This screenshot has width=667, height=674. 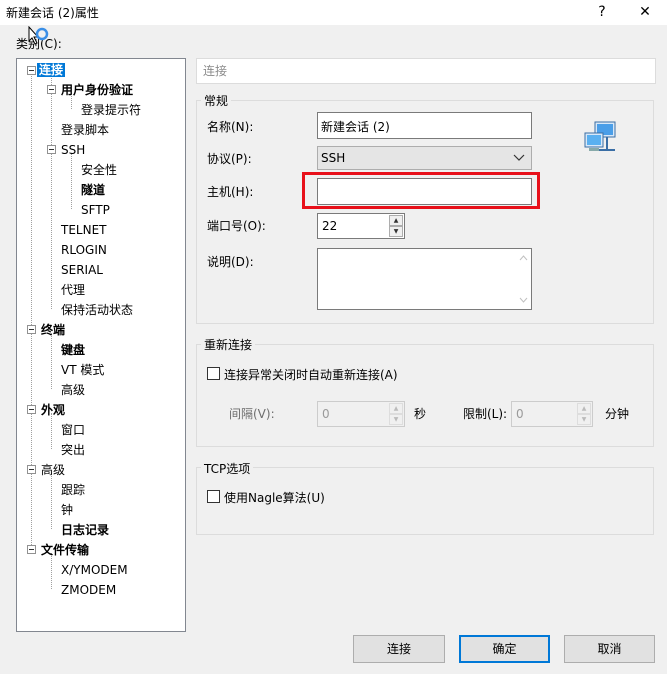 What do you see at coordinates (504, 649) in the screenshot?
I see `ok-button: 确定` at bounding box center [504, 649].